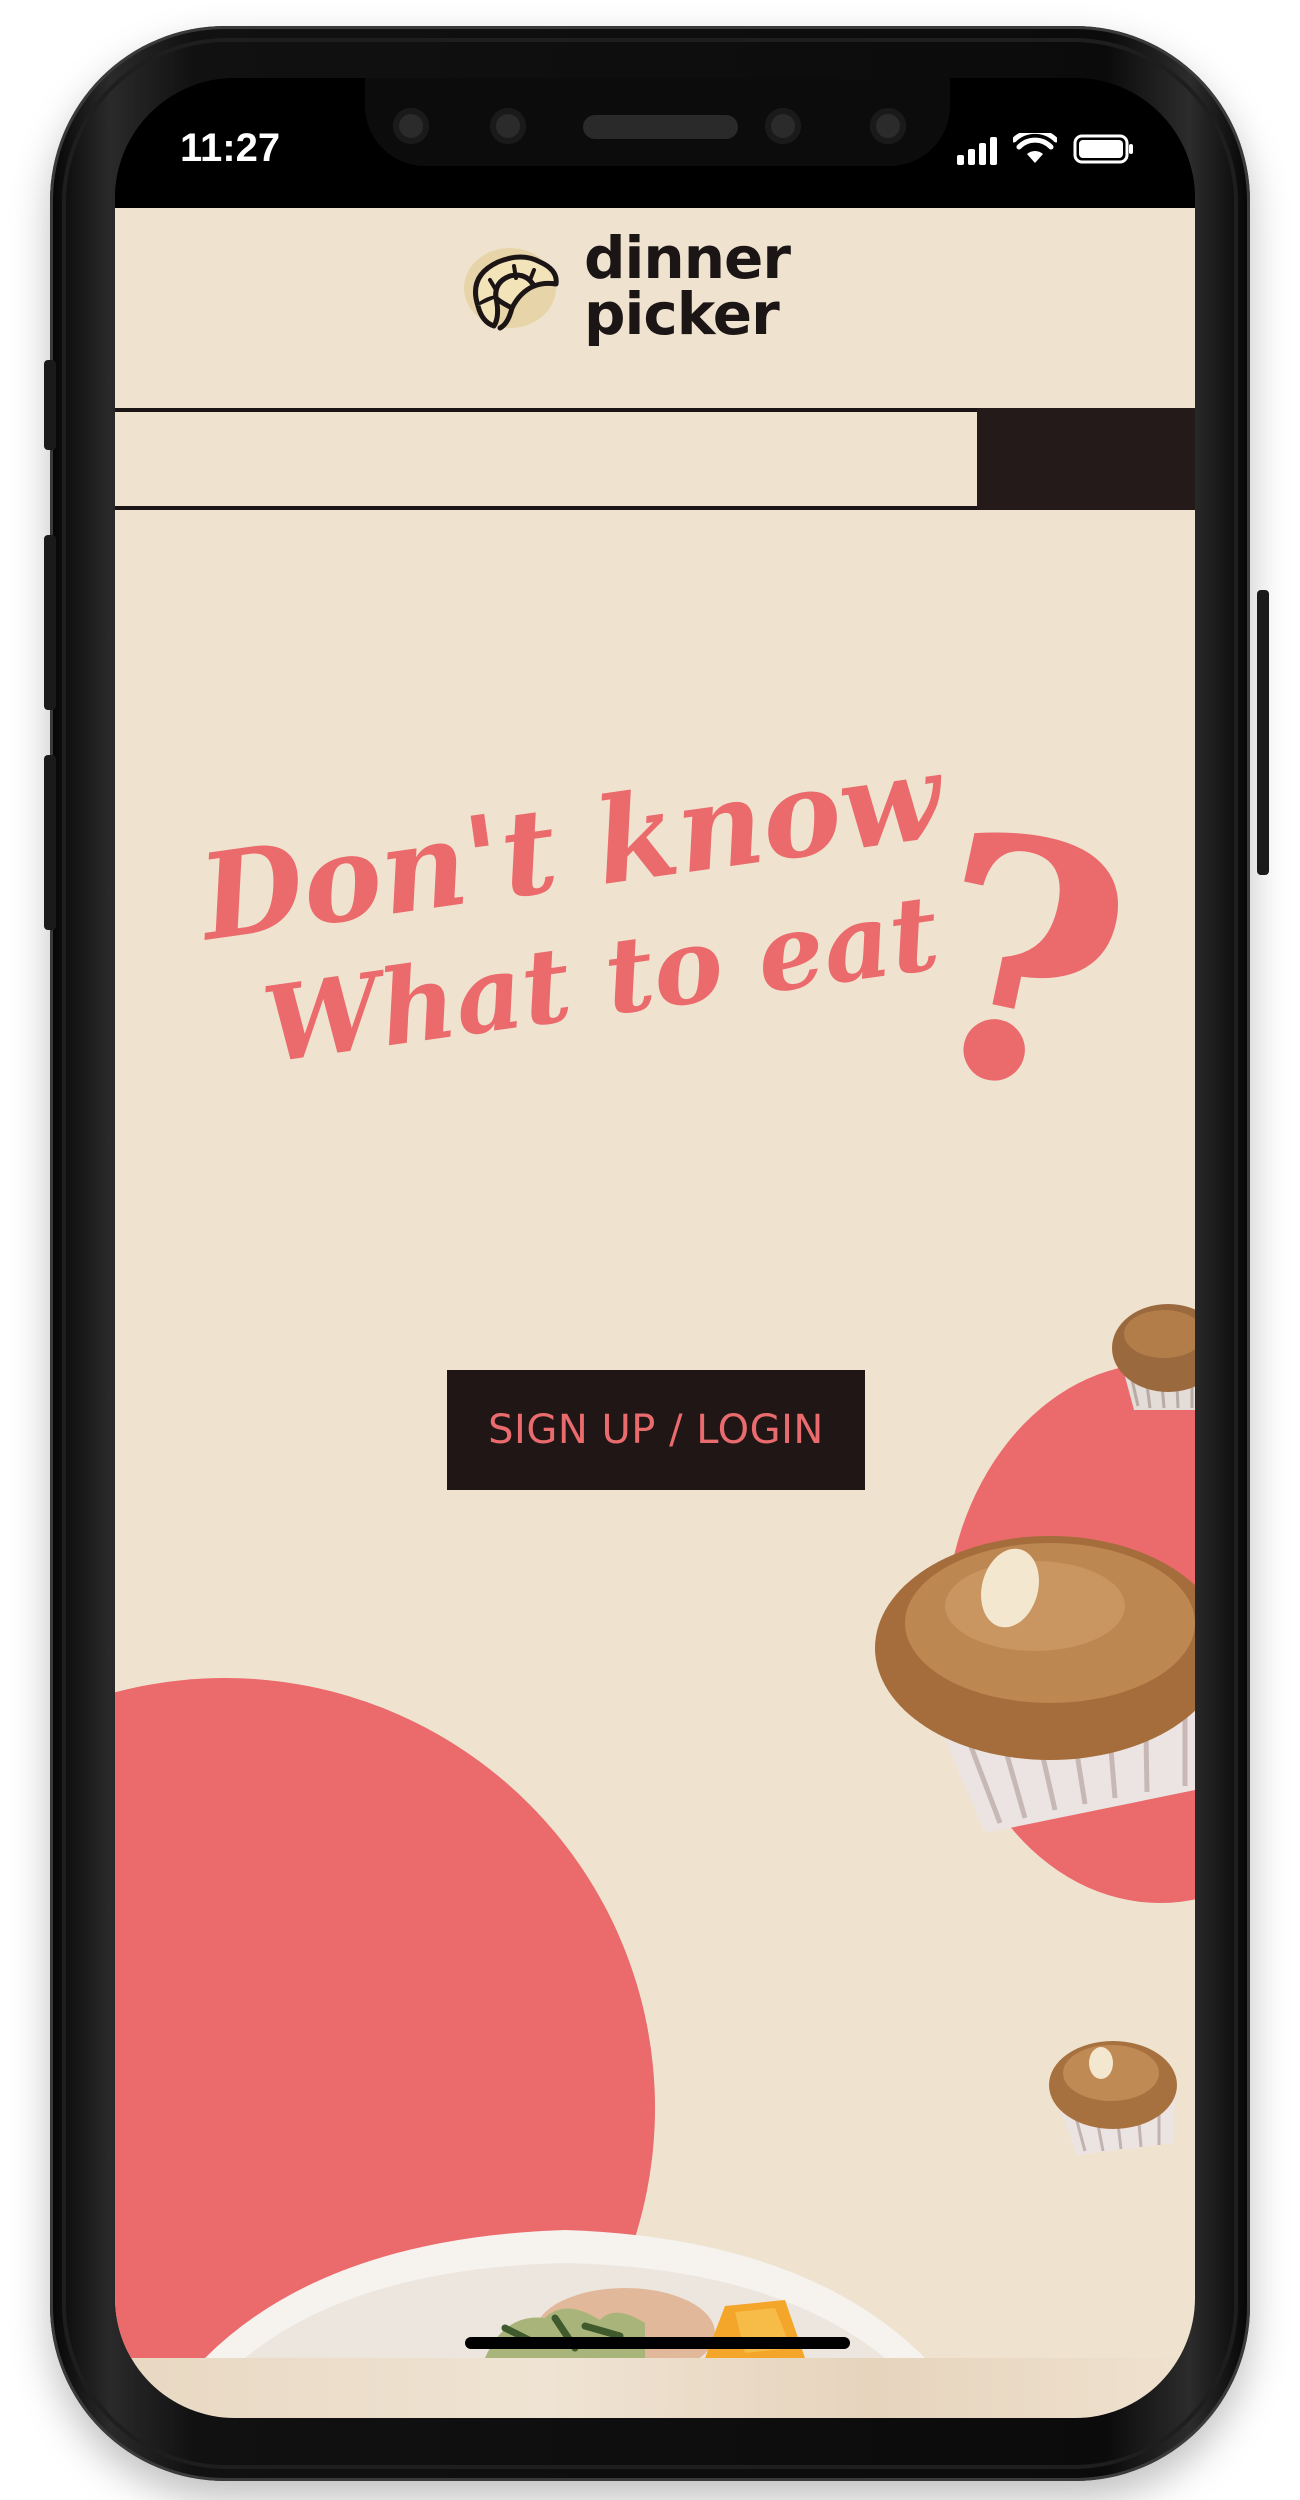  I want to click on muffin-image-main, so click(1035, 1684).